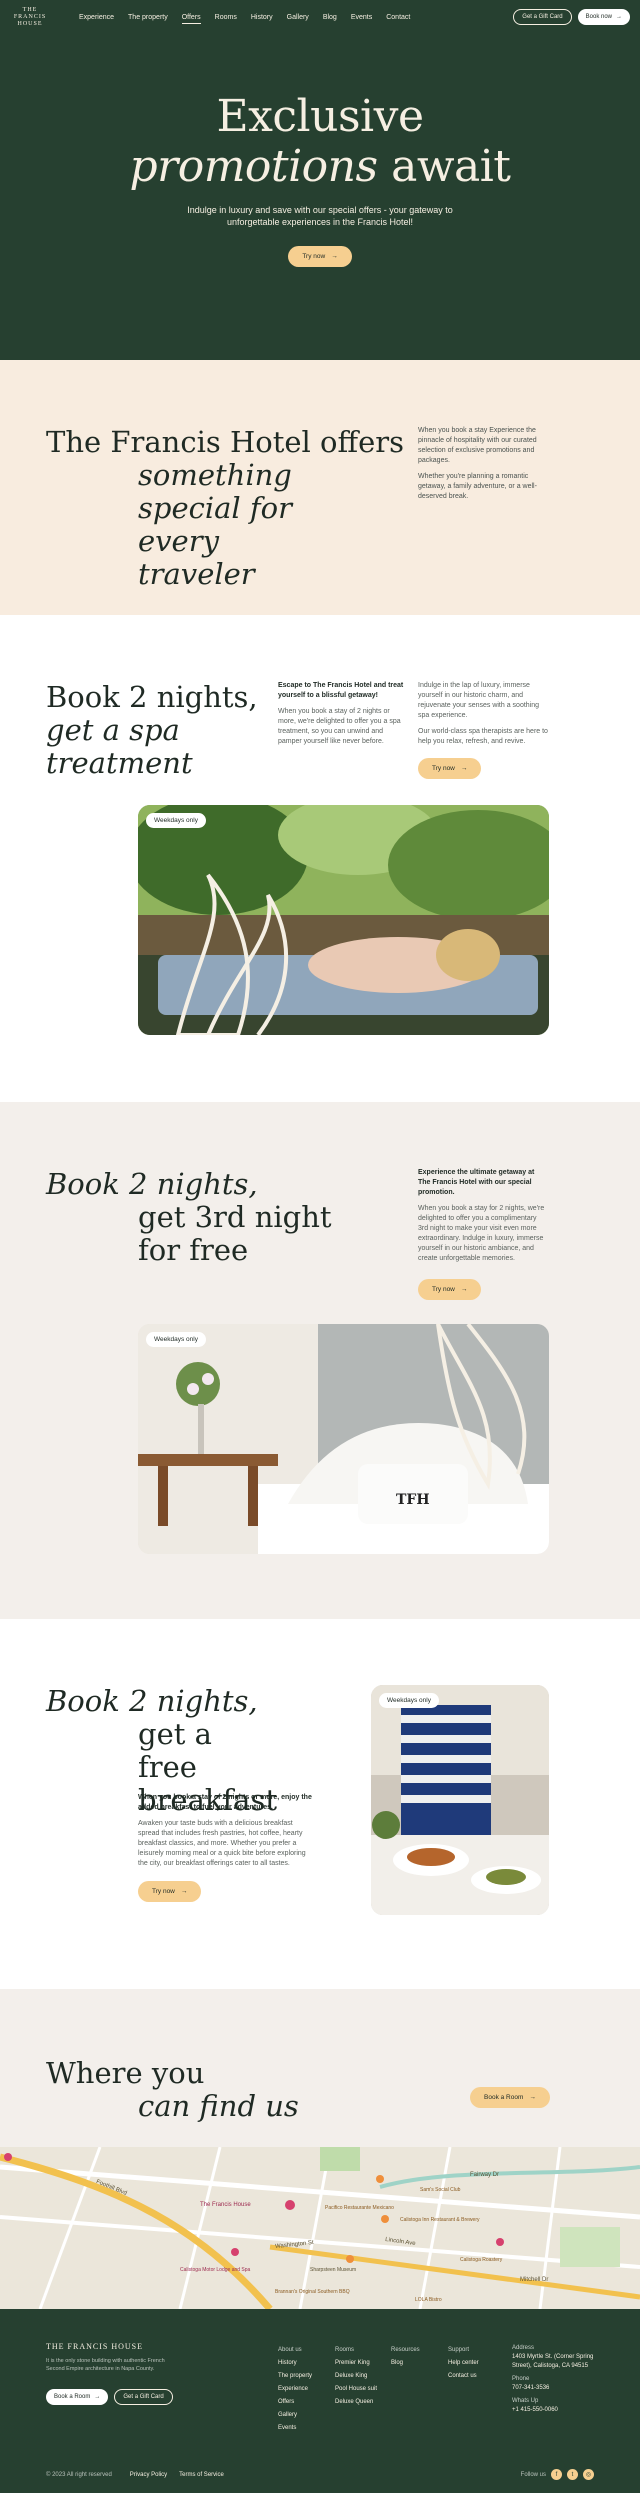 This screenshot has width=640, height=2493. Describe the element at coordinates (485, 2175) in the screenshot. I see `map-label-fairway: Fairway Dr` at that location.